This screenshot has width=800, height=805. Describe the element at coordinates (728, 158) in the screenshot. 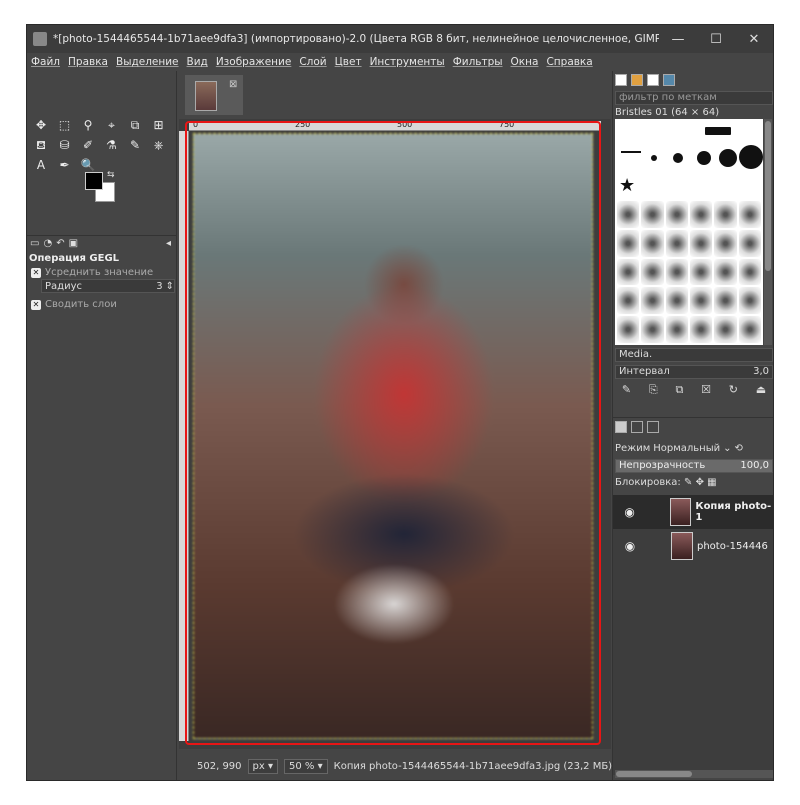

I see `brush-dot-xlarge` at that location.